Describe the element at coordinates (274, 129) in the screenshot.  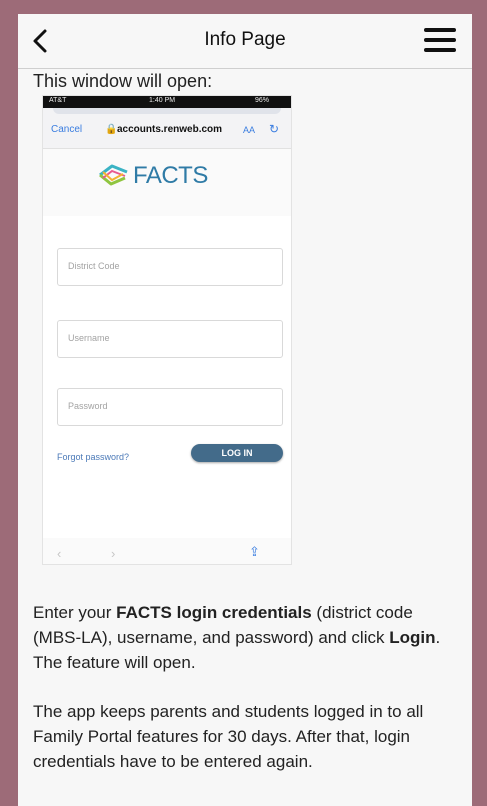
I see `reload-icon: ↻` at that location.